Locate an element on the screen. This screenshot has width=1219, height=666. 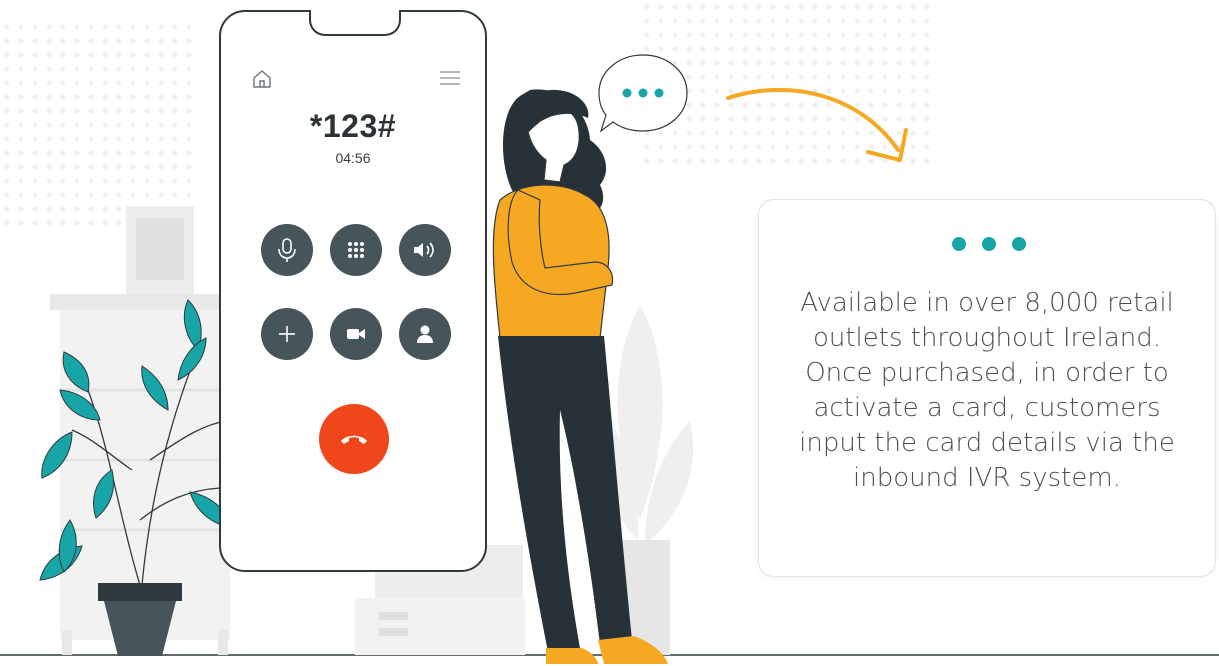
contacts-button is located at coordinates (425, 334).